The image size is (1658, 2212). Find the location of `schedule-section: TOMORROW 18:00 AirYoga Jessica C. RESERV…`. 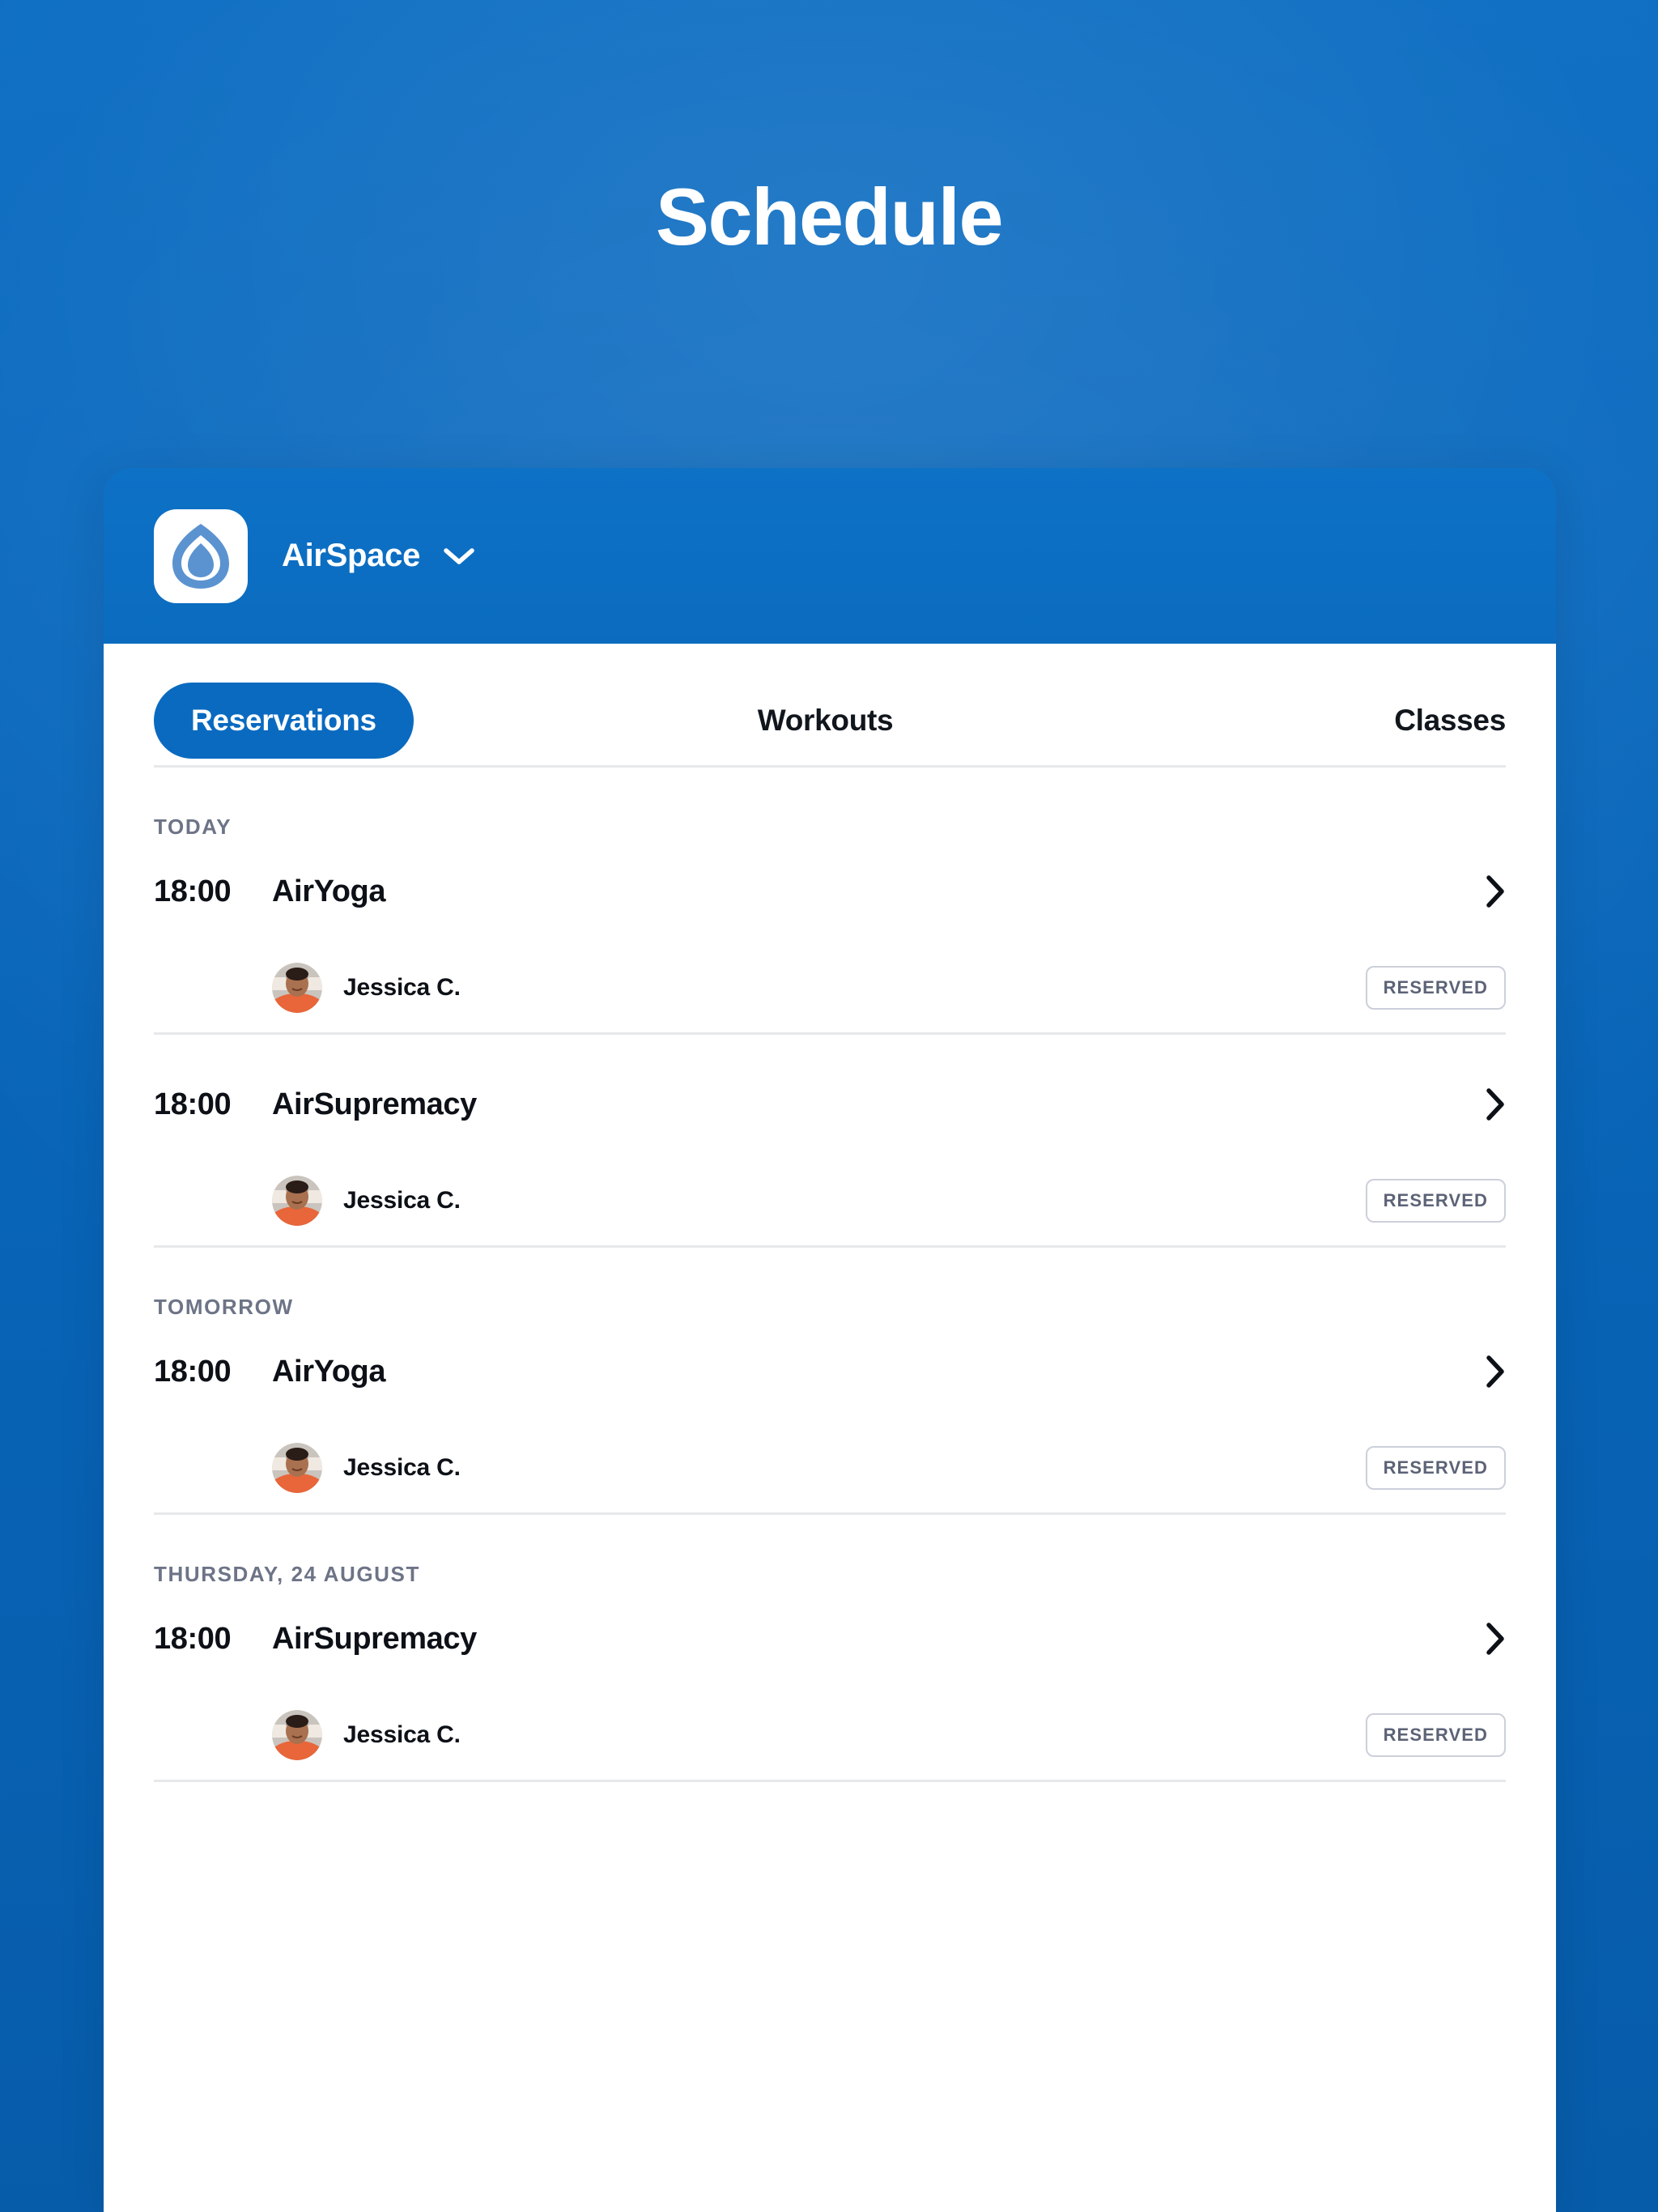

schedule-section: TOMORROW 18:00 AirYoga Jessica C. RESERV… is located at coordinates (830, 1381).